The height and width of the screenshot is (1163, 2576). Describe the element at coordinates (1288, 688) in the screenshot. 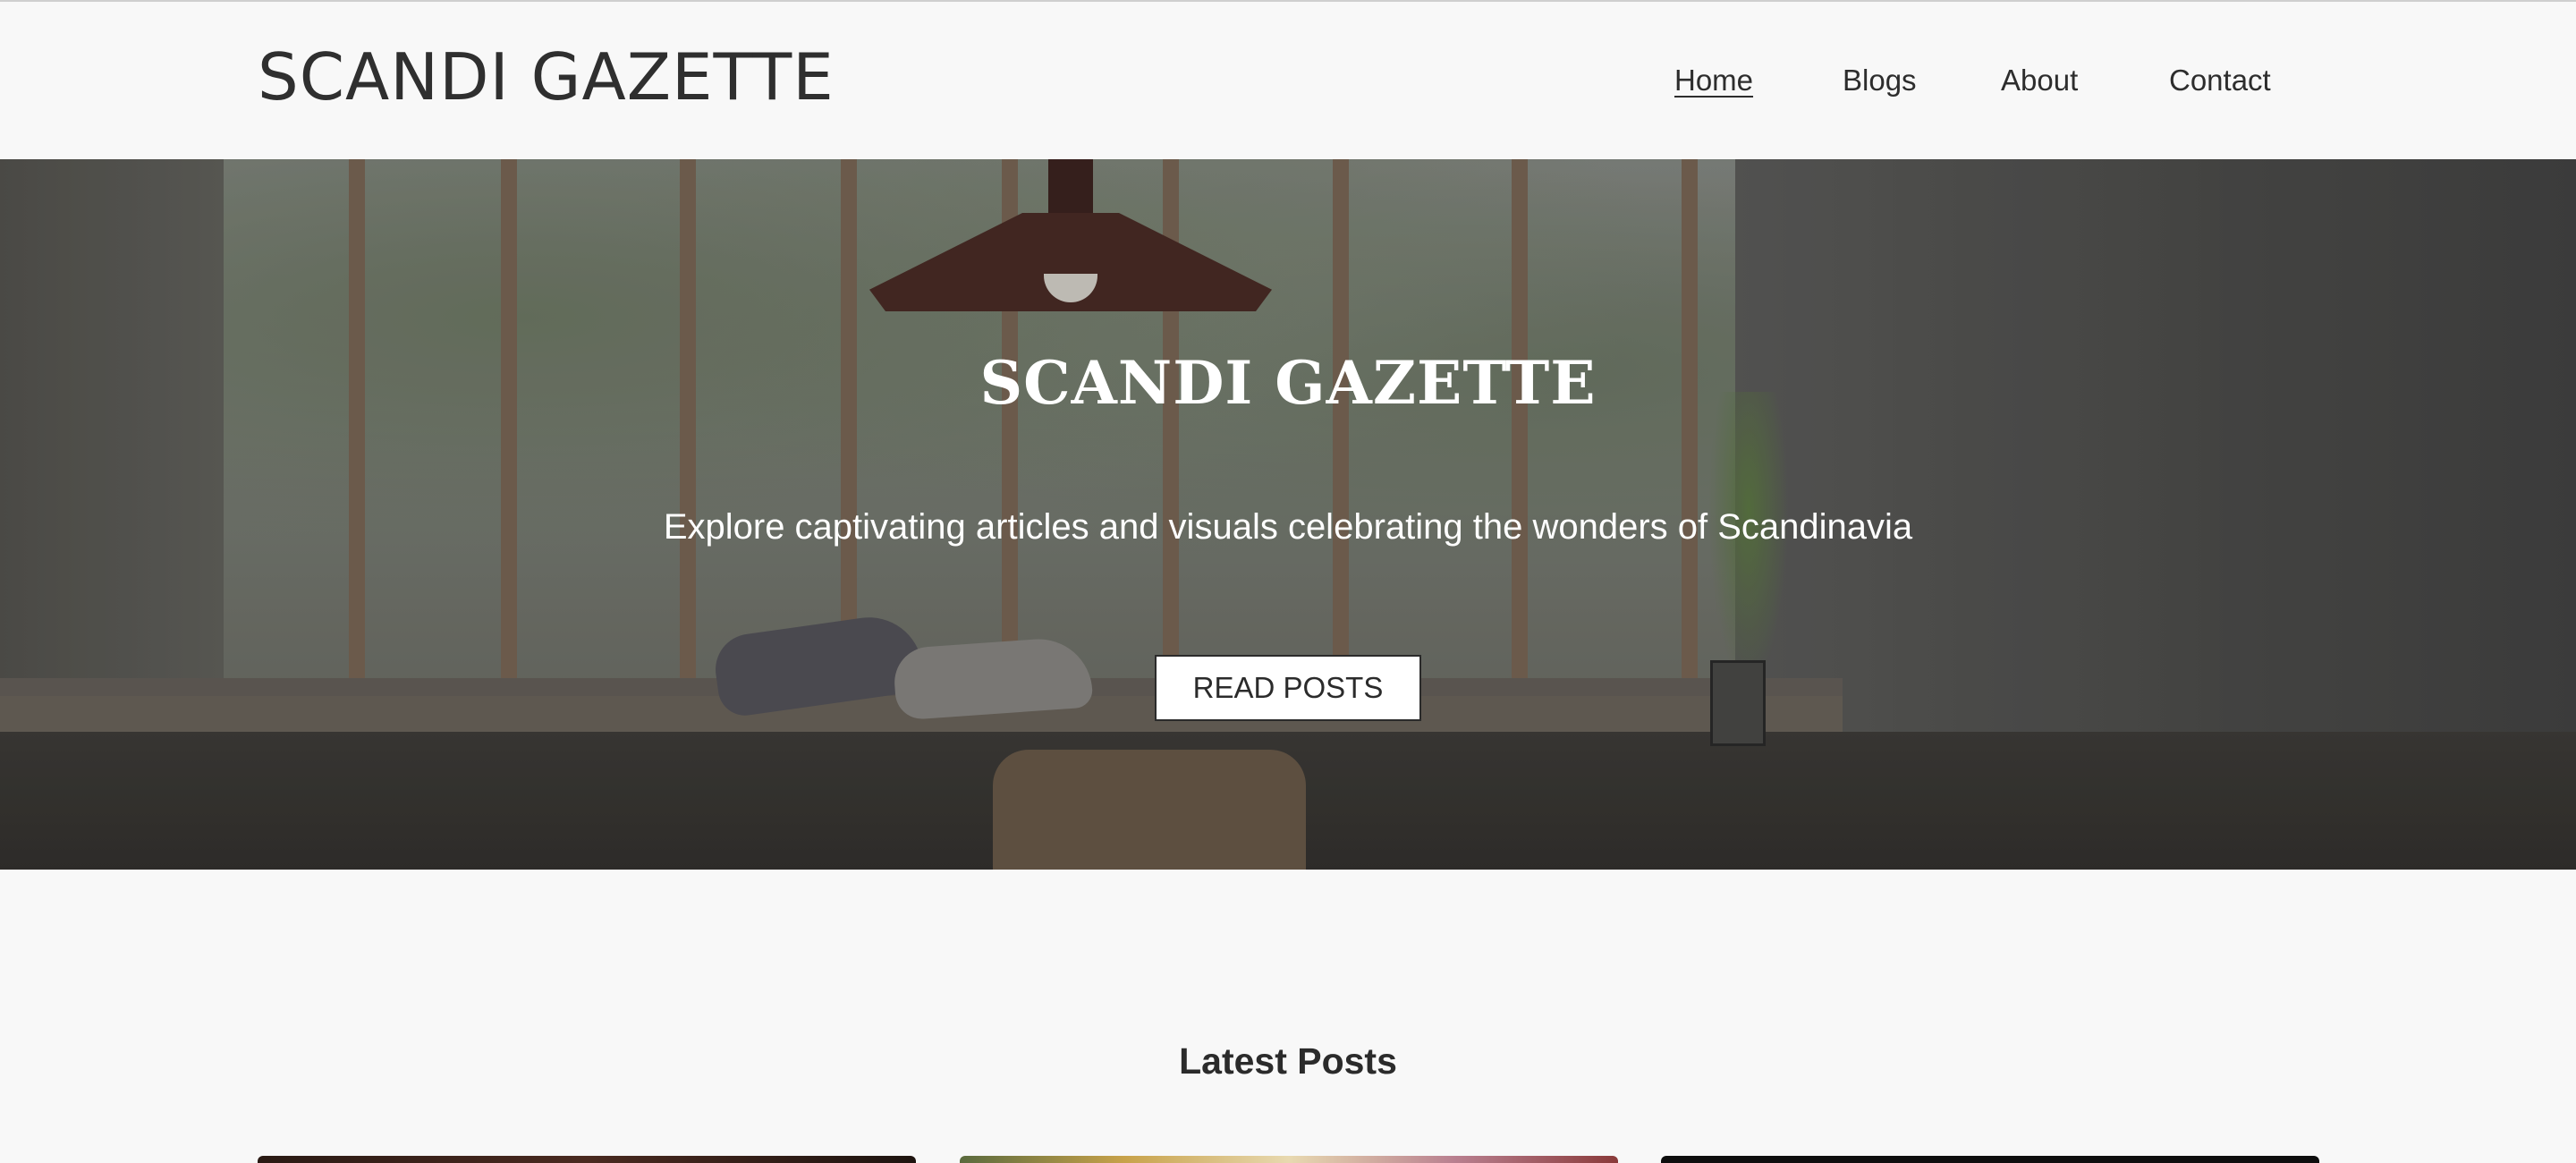

I see `read-posts-button: READ POSTS` at that location.